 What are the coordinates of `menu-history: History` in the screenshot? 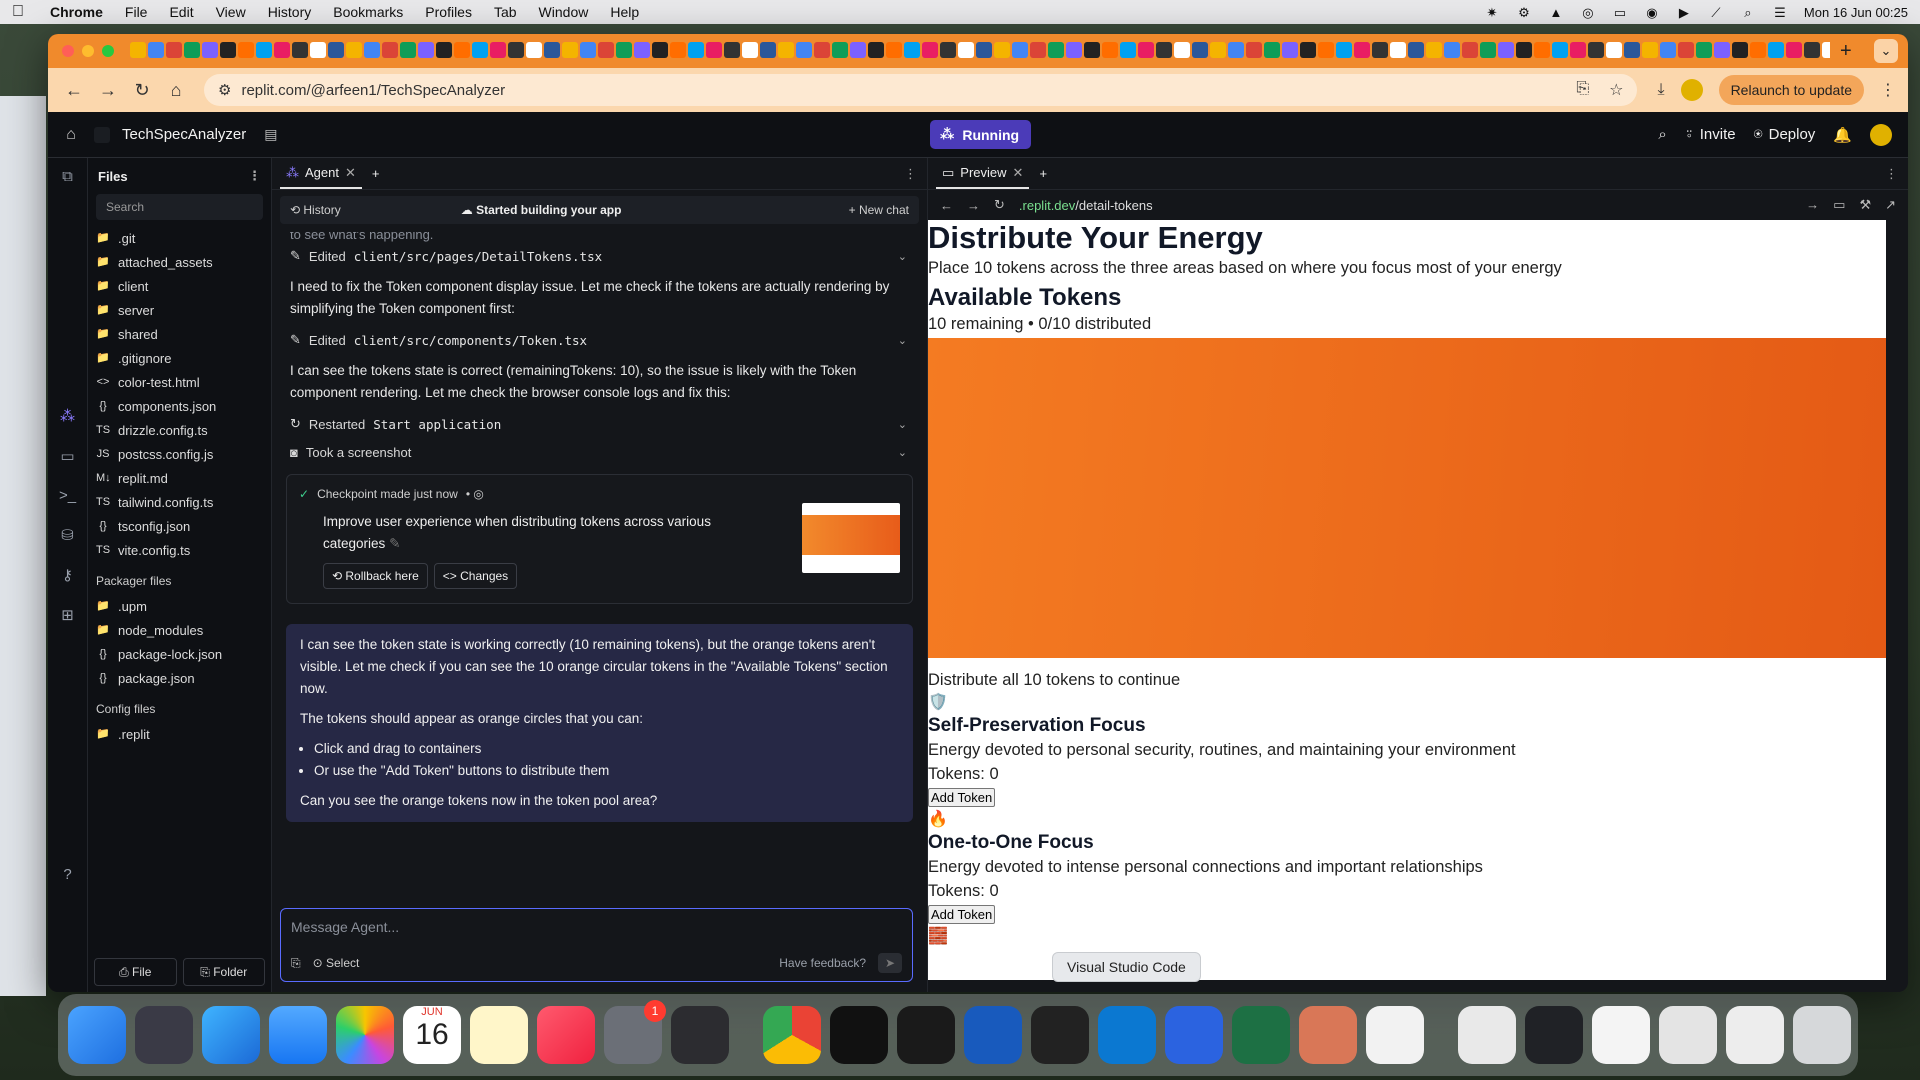 It's located at (290, 12).